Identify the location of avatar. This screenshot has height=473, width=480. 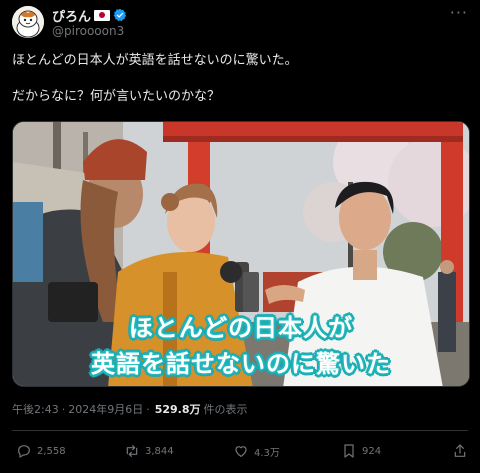
(28, 22).